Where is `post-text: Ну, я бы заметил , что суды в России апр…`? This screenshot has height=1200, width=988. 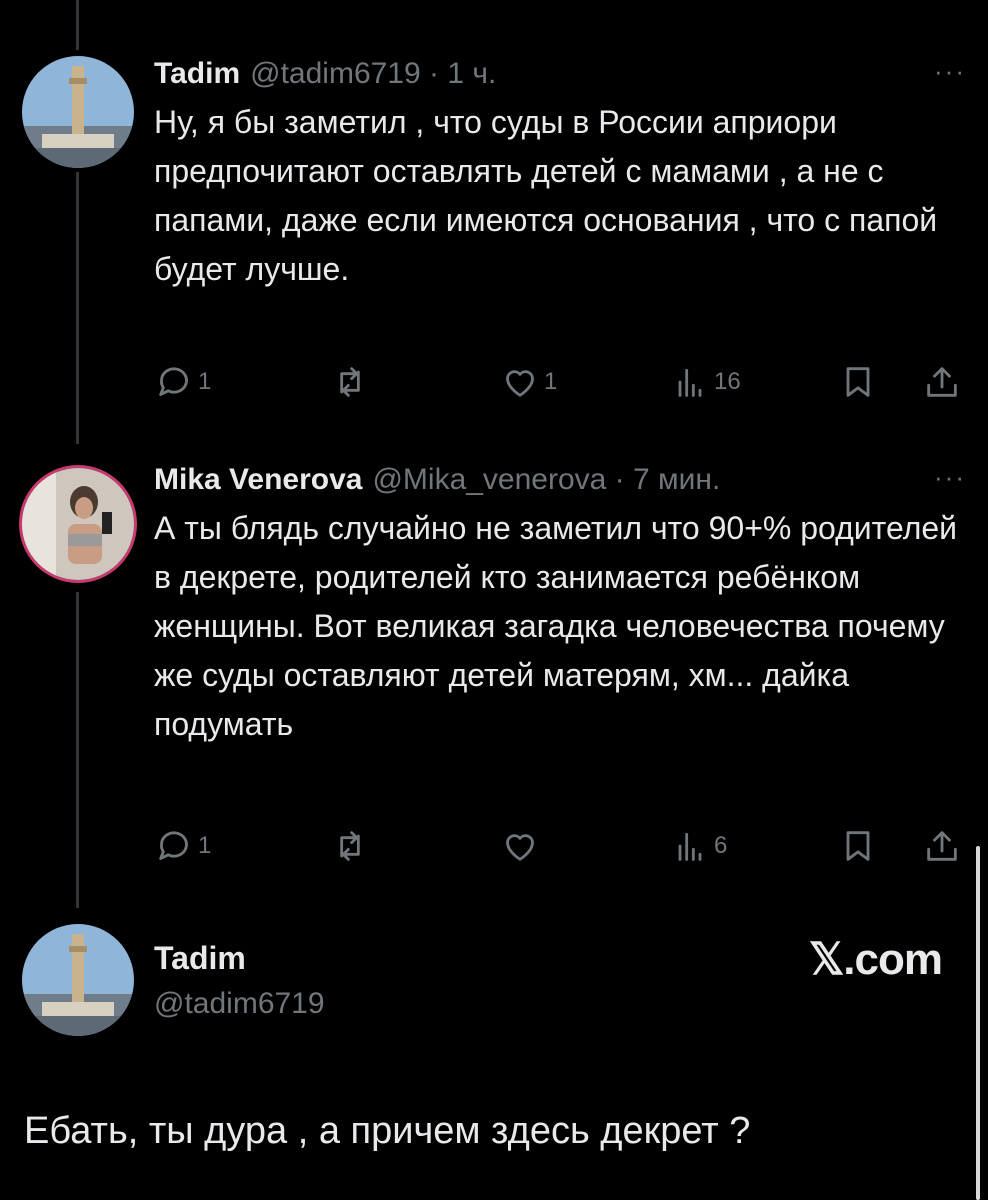
post-text: Ну, я бы заметил , что суды в России апр… is located at coordinates (546, 195).